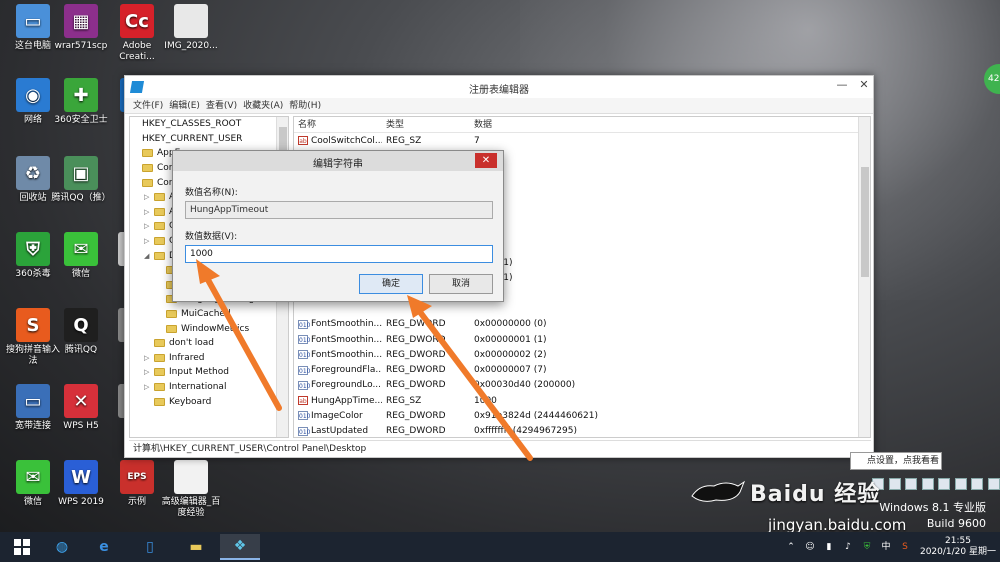 The width and height of the screenshot is (1000, 562). What do you see at coordinates (932, 507) in the screenshot?
I see `version-line-1: Windows 8.1 专业版` at bounding box center [932, 507].